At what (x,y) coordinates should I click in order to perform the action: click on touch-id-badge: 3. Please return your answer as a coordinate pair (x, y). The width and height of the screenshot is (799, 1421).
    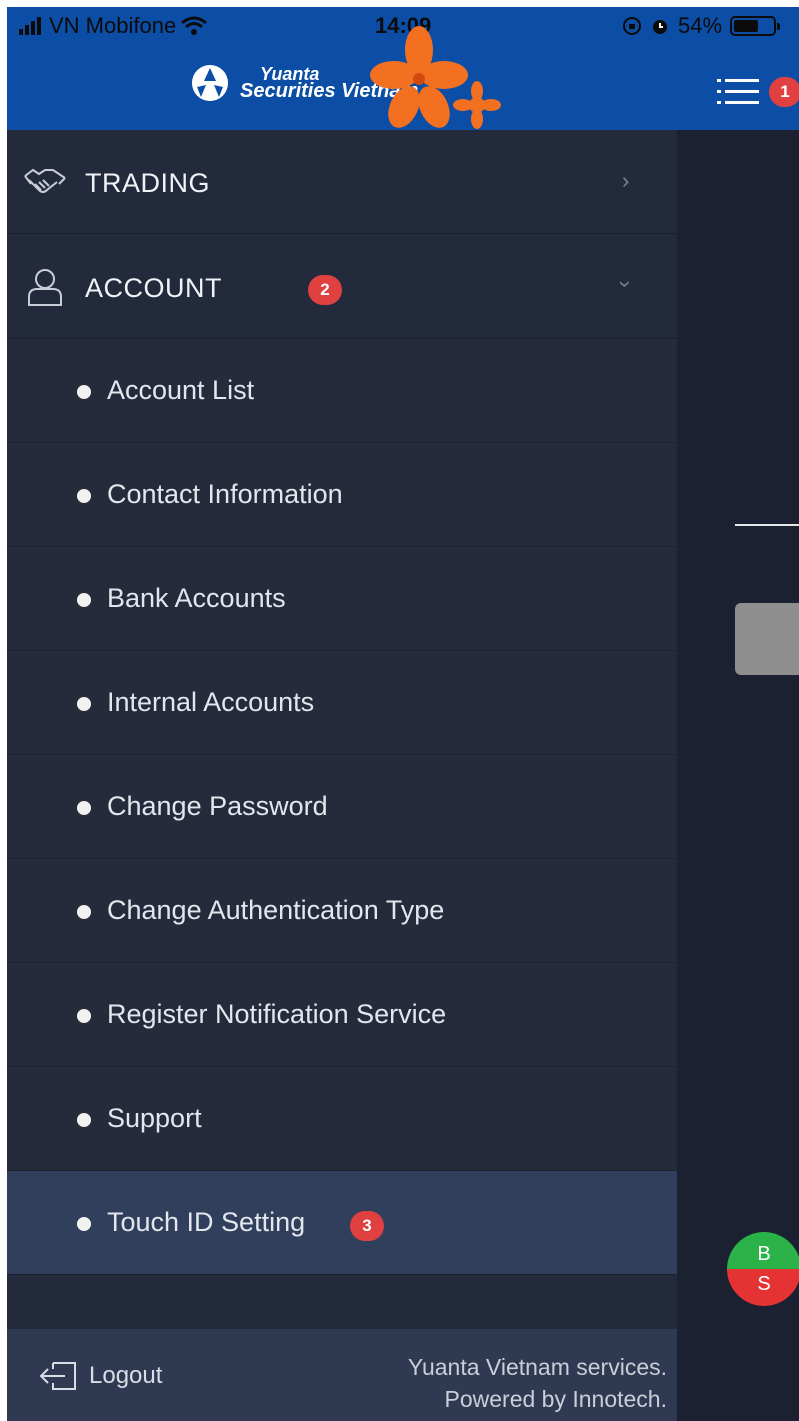
    Looking at the image, I should click on (367, 1226).